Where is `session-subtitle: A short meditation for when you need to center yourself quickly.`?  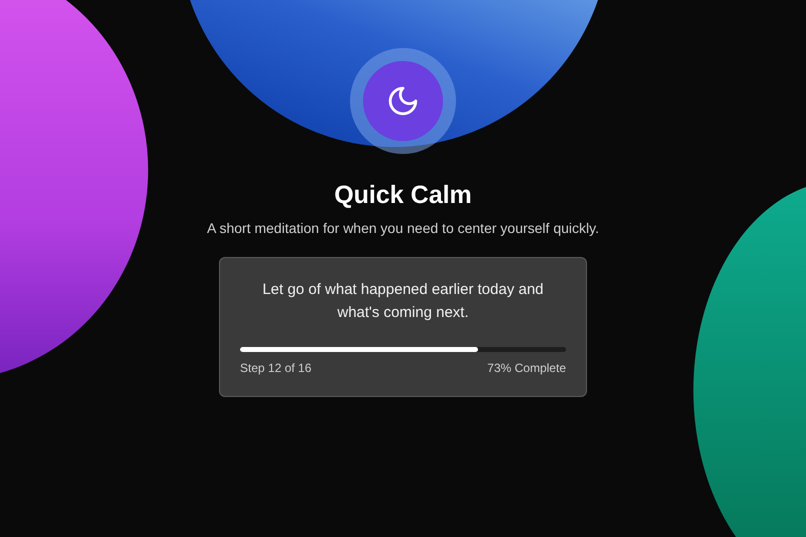
session-subtitle: A short meditation for when you need to center yourself quickly. is located at coordinates (403, 228).